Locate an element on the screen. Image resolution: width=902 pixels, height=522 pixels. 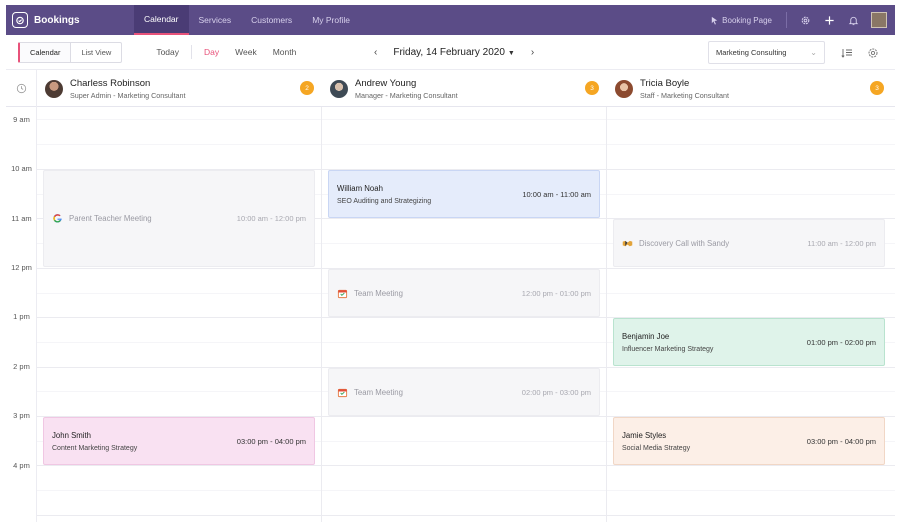
service-select: Marketing Consulting ⌄ is located at coordinates (766, 52).